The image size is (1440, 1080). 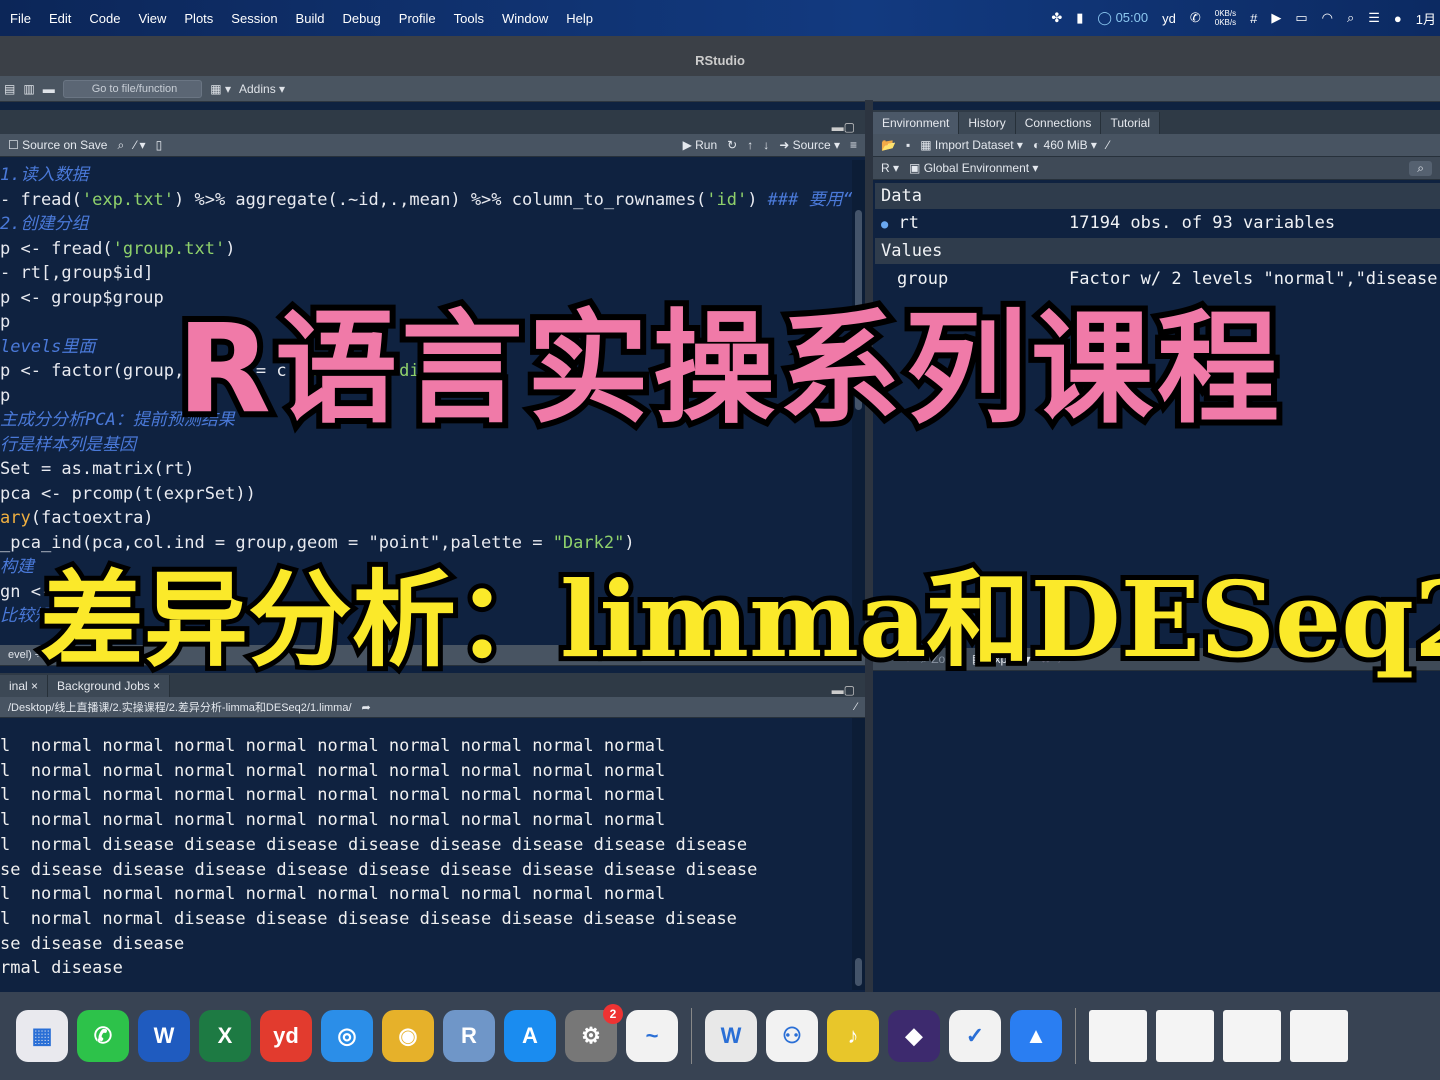 I want to click on addins-button: Addins ▾, so click(x=262, y=89).